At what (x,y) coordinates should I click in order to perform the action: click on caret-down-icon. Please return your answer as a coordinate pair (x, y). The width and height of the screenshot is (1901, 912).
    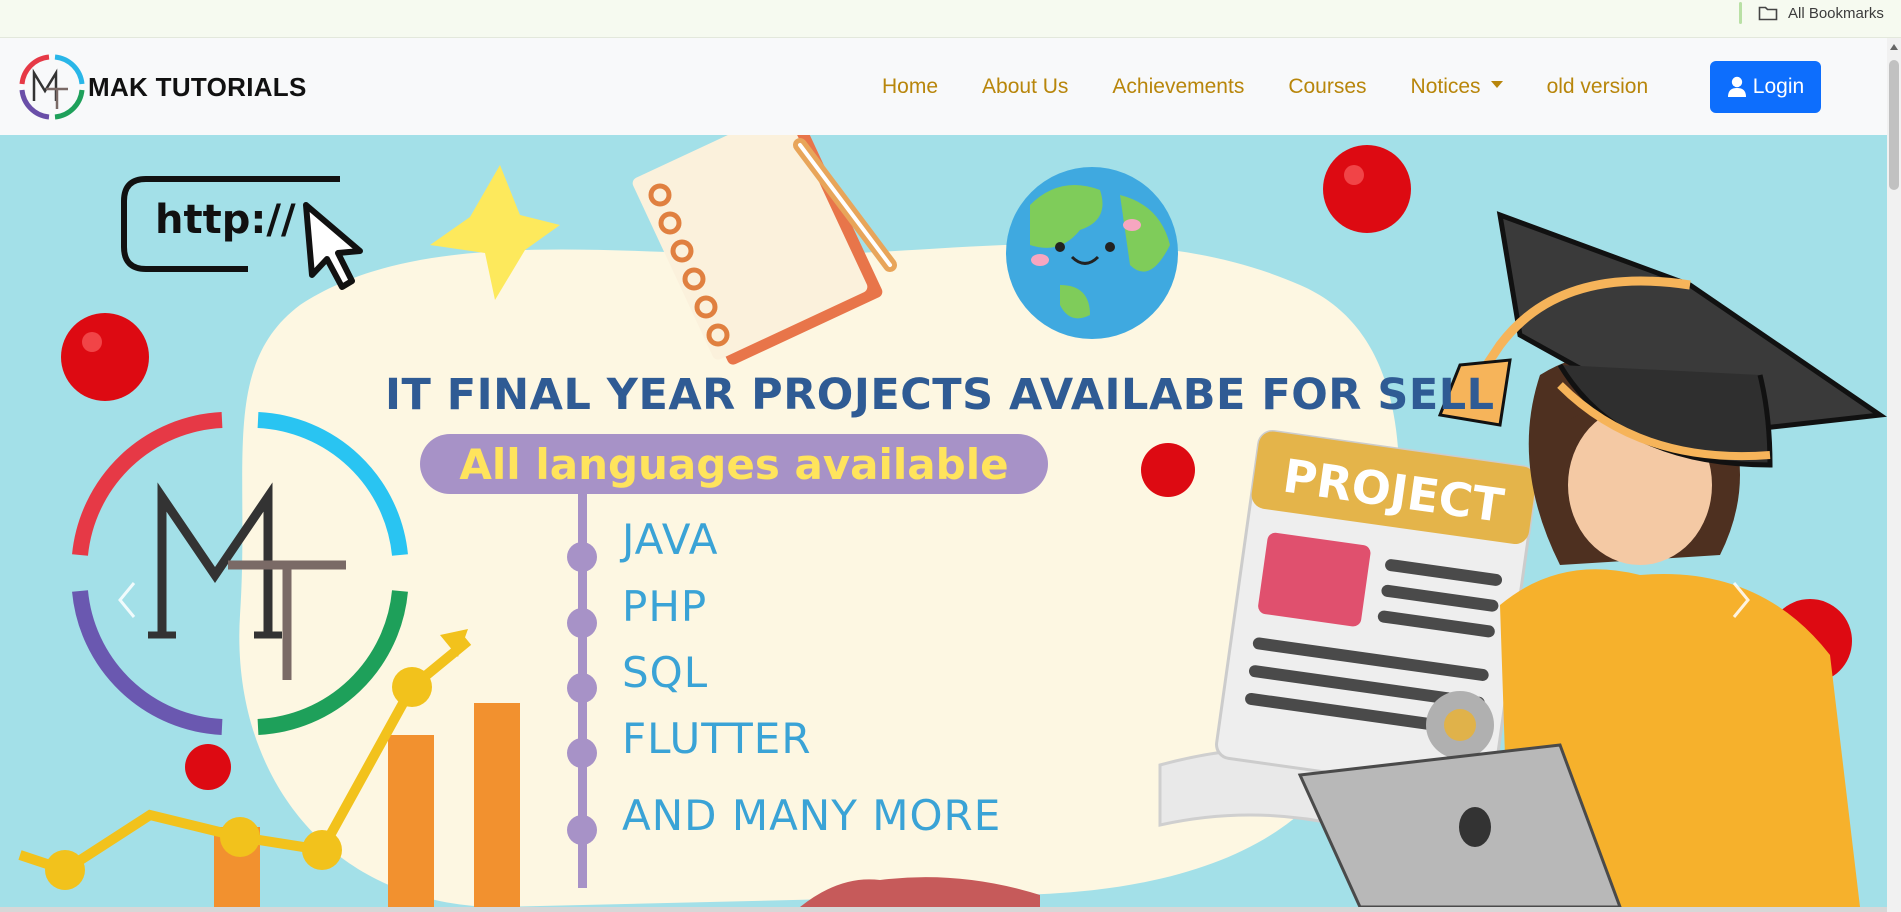
    Looking at the image, I should click on (1496, 85).